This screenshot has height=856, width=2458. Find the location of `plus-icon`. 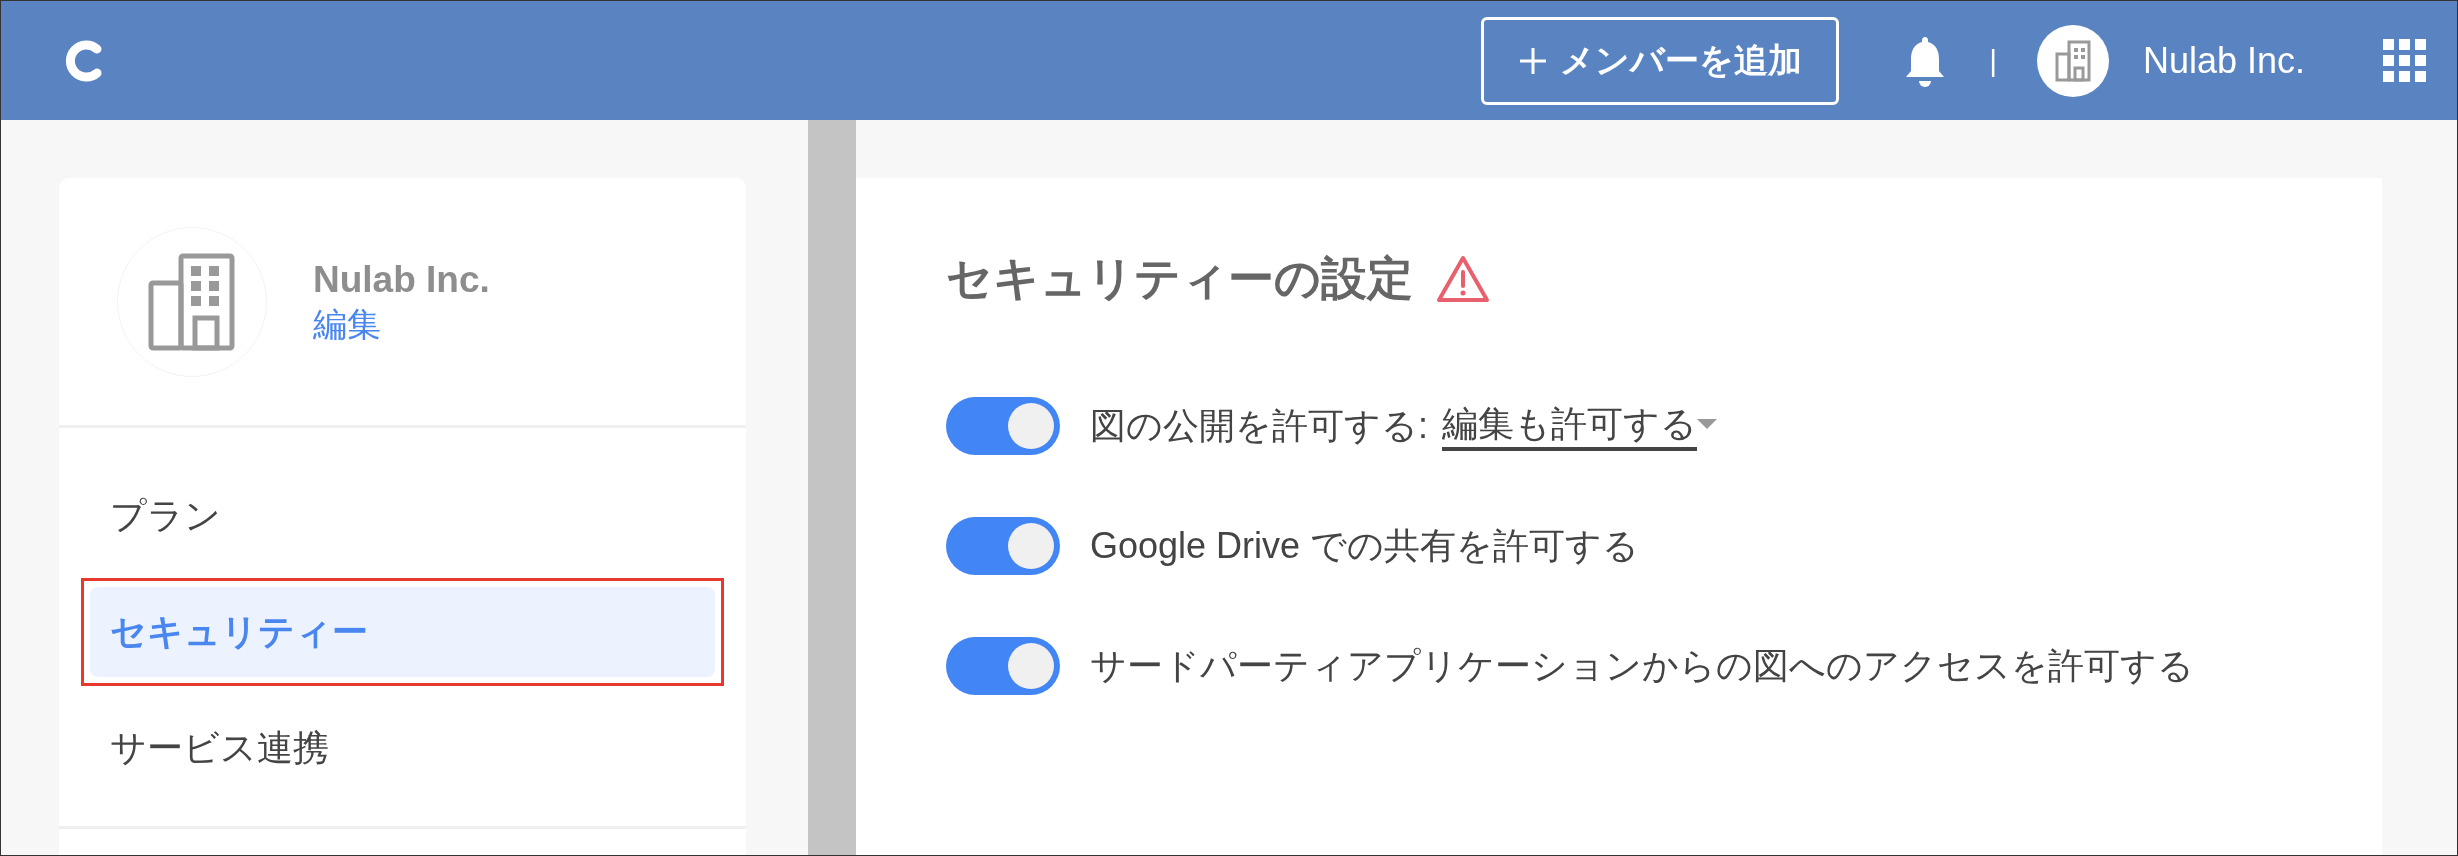

plus-icon is located at coordinates (1533, 60).